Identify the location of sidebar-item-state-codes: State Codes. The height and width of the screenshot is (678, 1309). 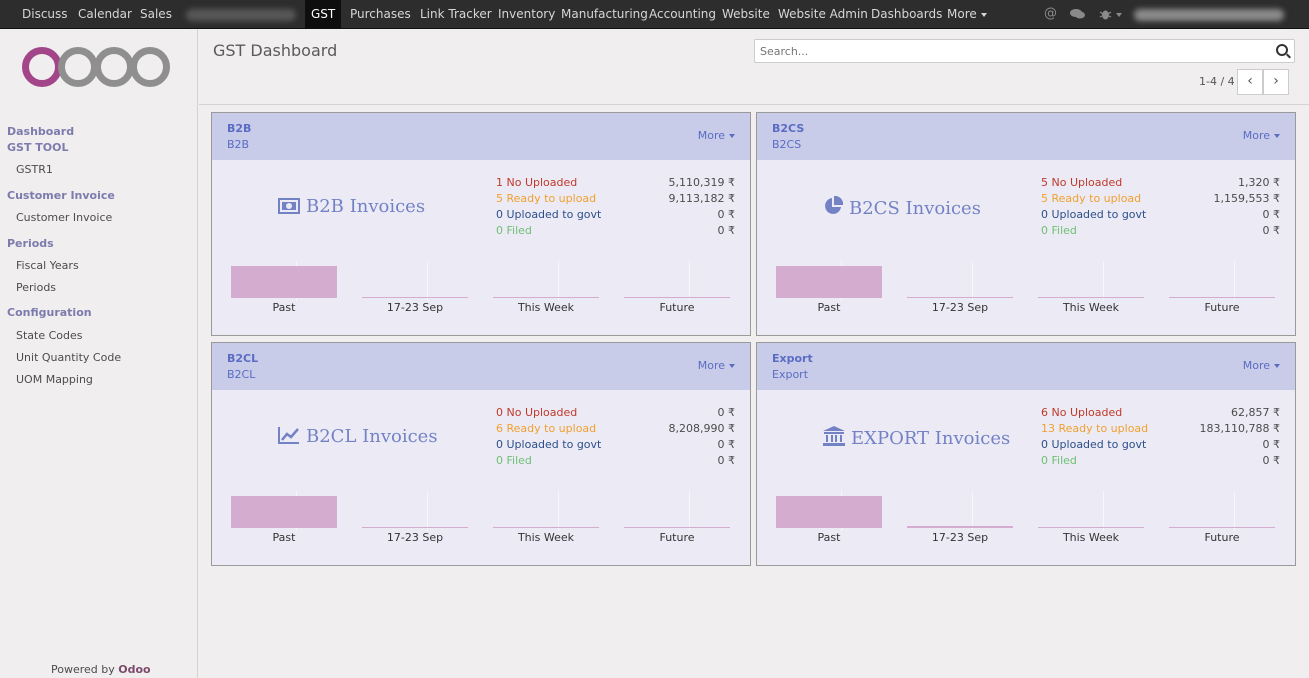
(49, 335).